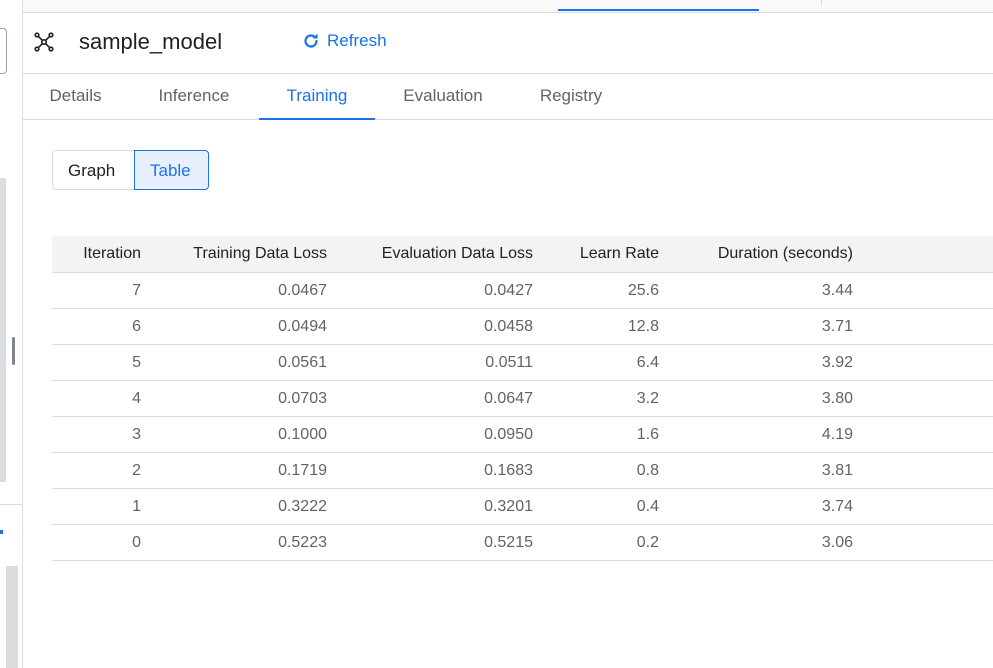  I want to click on cell-duration: 3.71, so click(756, 326).